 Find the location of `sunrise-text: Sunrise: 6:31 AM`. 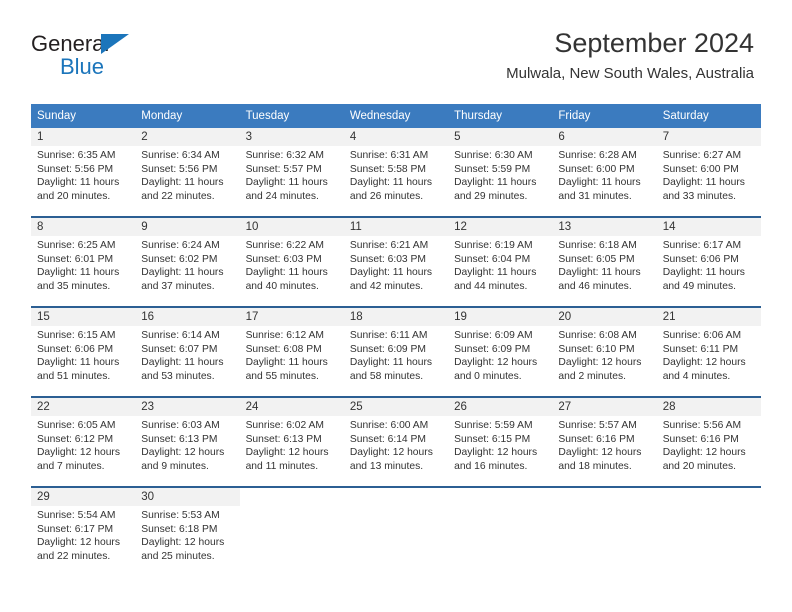

sunrise-text: Sunrise: 6:31 AM is located at coordinates (389, 155).